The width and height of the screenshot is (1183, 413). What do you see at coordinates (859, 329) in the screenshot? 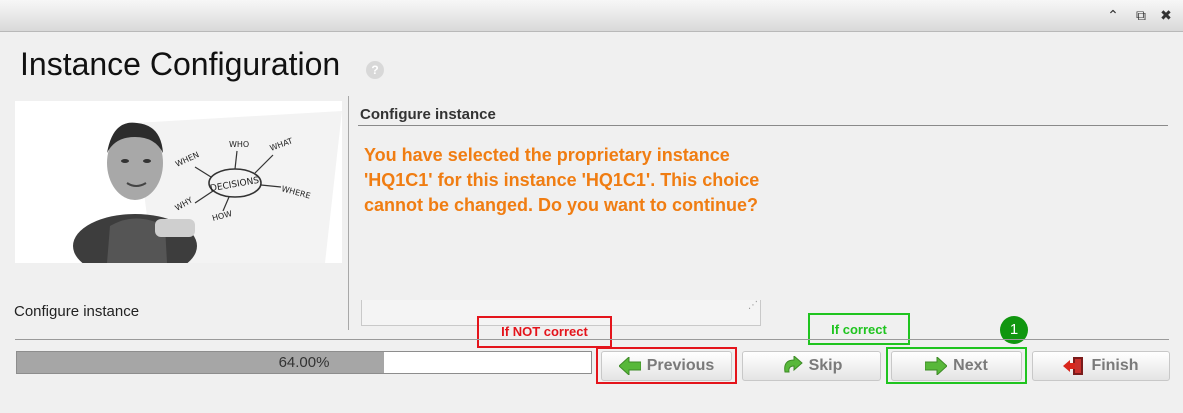
I see `callout-if-correct: If correct` at bounding box center [859, 329].